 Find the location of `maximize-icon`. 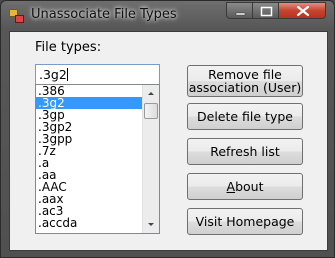

maximize-icon is located at coordinates (266, 11).